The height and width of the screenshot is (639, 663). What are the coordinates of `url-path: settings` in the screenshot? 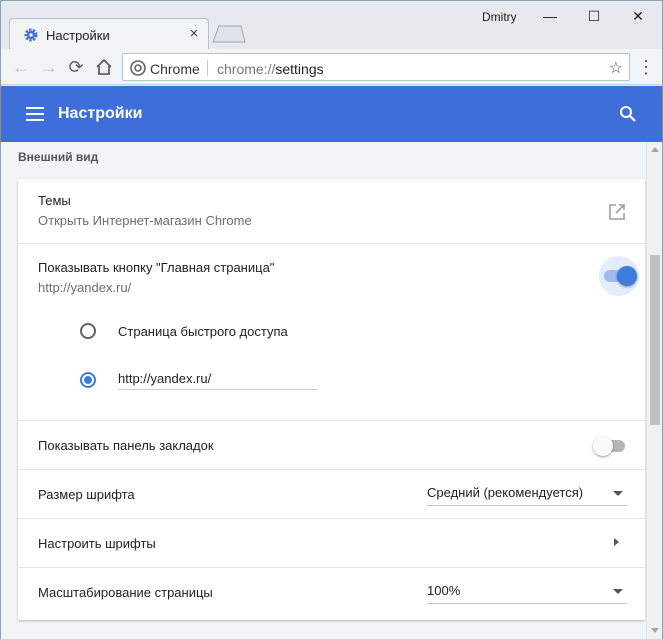 It's located at (299, 69).